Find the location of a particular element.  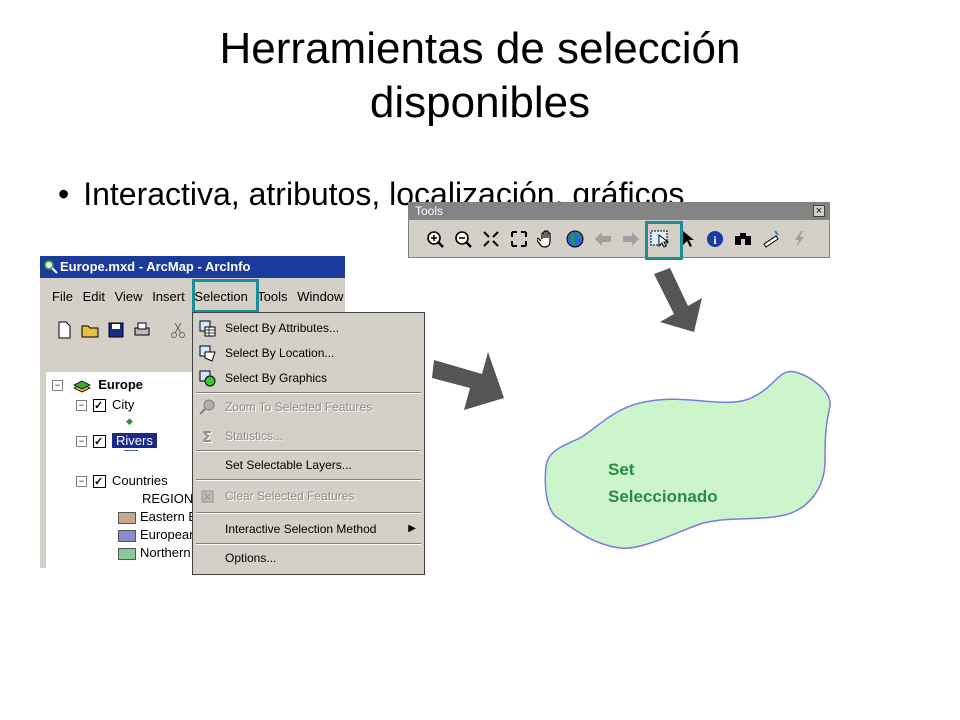

menu-item-clear-selected: Clear Selected Features is located at coordinates (308, 496).